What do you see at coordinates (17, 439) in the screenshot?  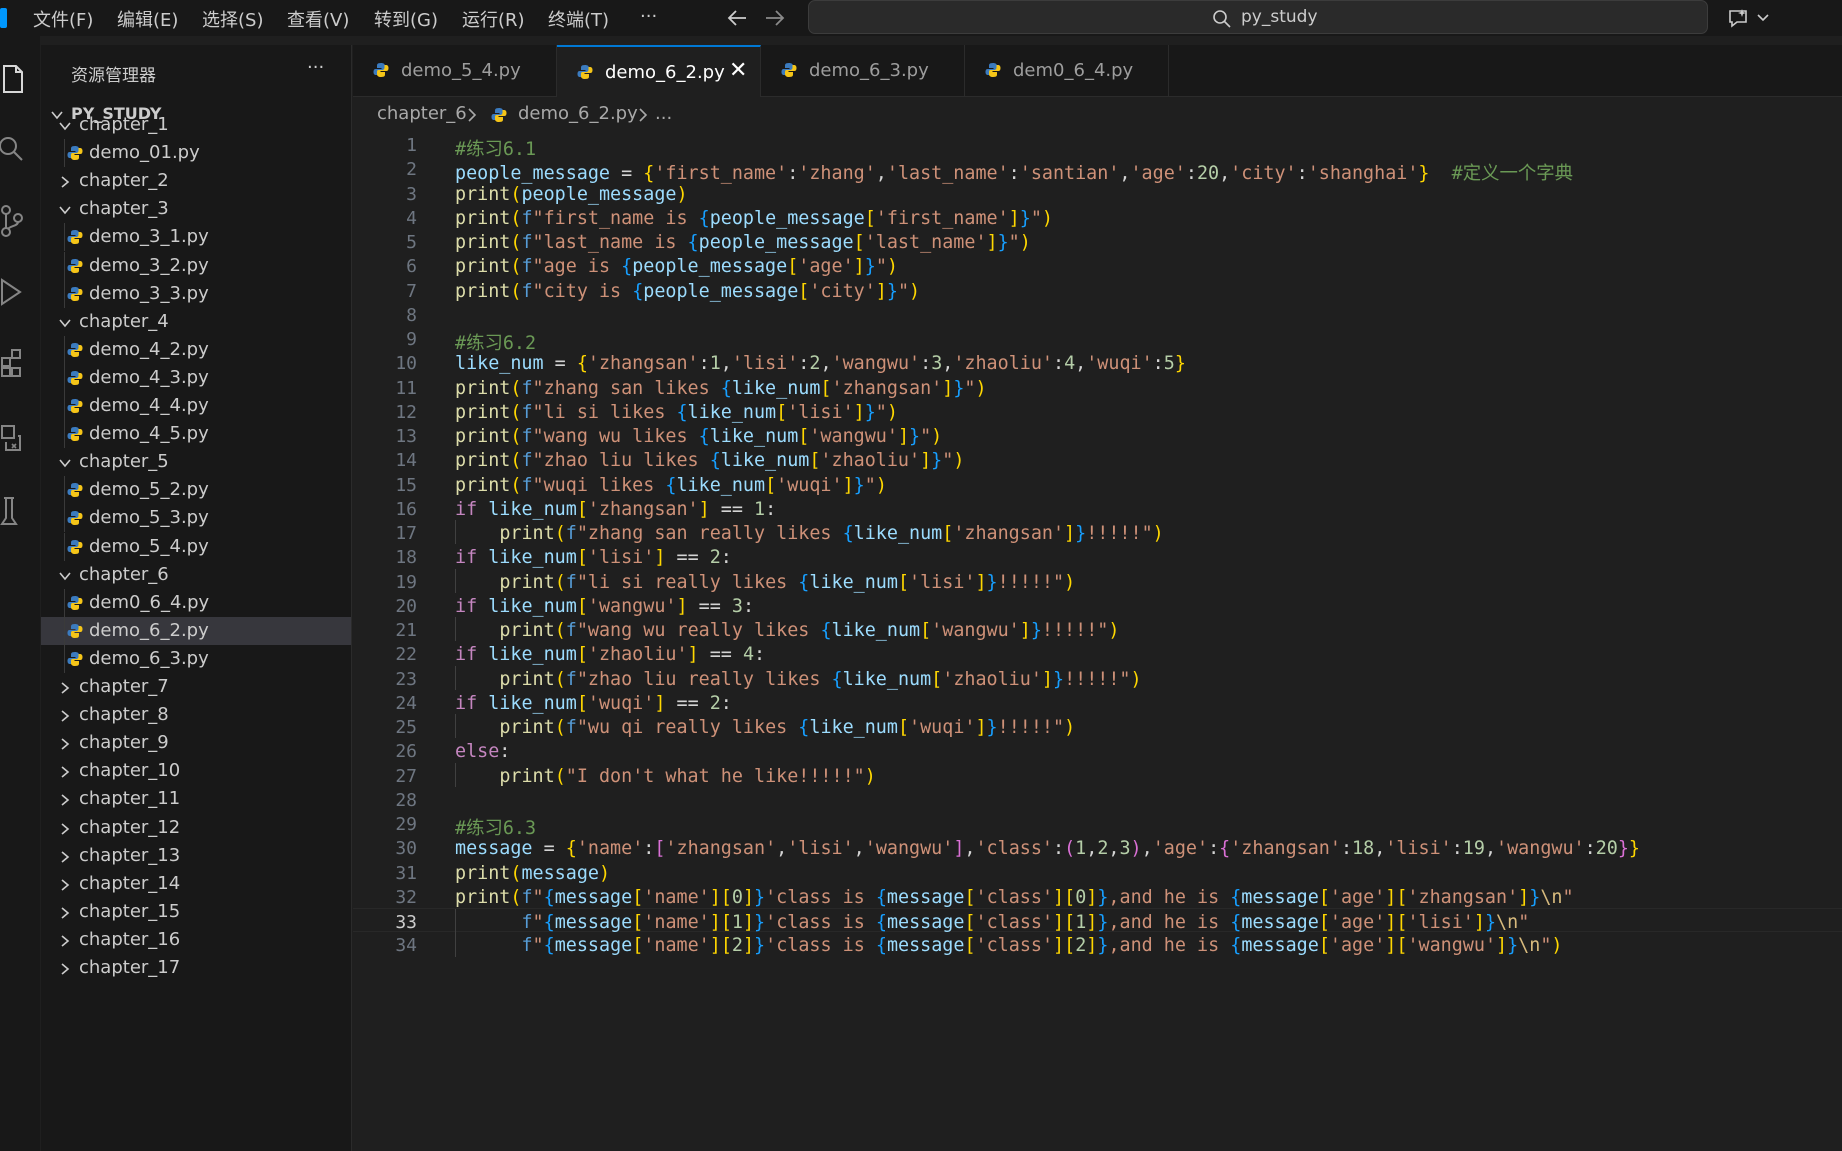 I see `remote-explorer-icon` at bounding box center [17, 439].